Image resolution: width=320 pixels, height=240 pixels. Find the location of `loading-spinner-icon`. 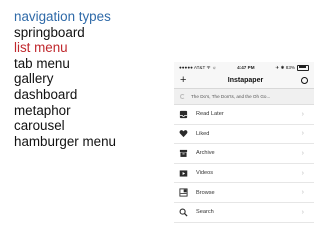

loading-spinner-icon is located at coordinates (182, 96).